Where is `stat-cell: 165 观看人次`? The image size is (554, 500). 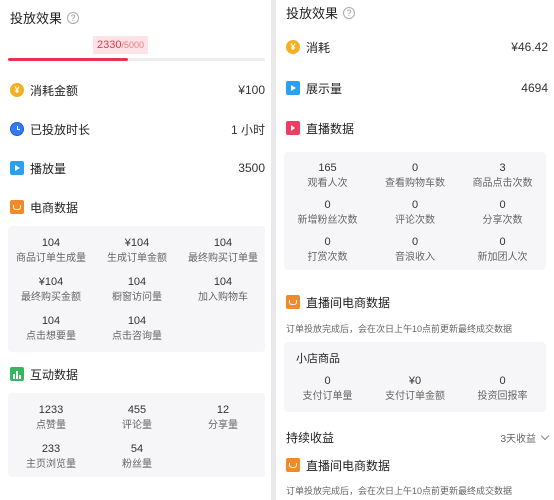 stat-cell: 165 观看人次 is located at coordinates (327, 175).